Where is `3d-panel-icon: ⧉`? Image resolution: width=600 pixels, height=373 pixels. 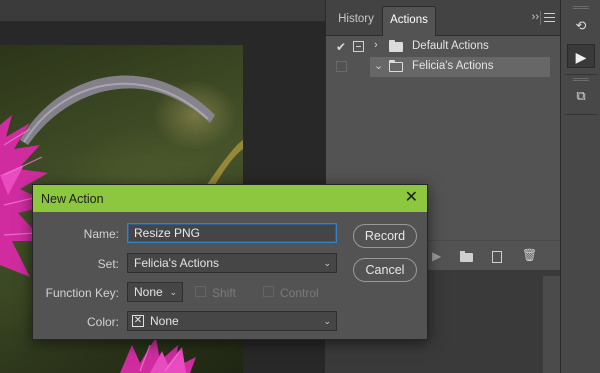
3d-panel-icon: ⧉ is located at coordinates (581, 96).